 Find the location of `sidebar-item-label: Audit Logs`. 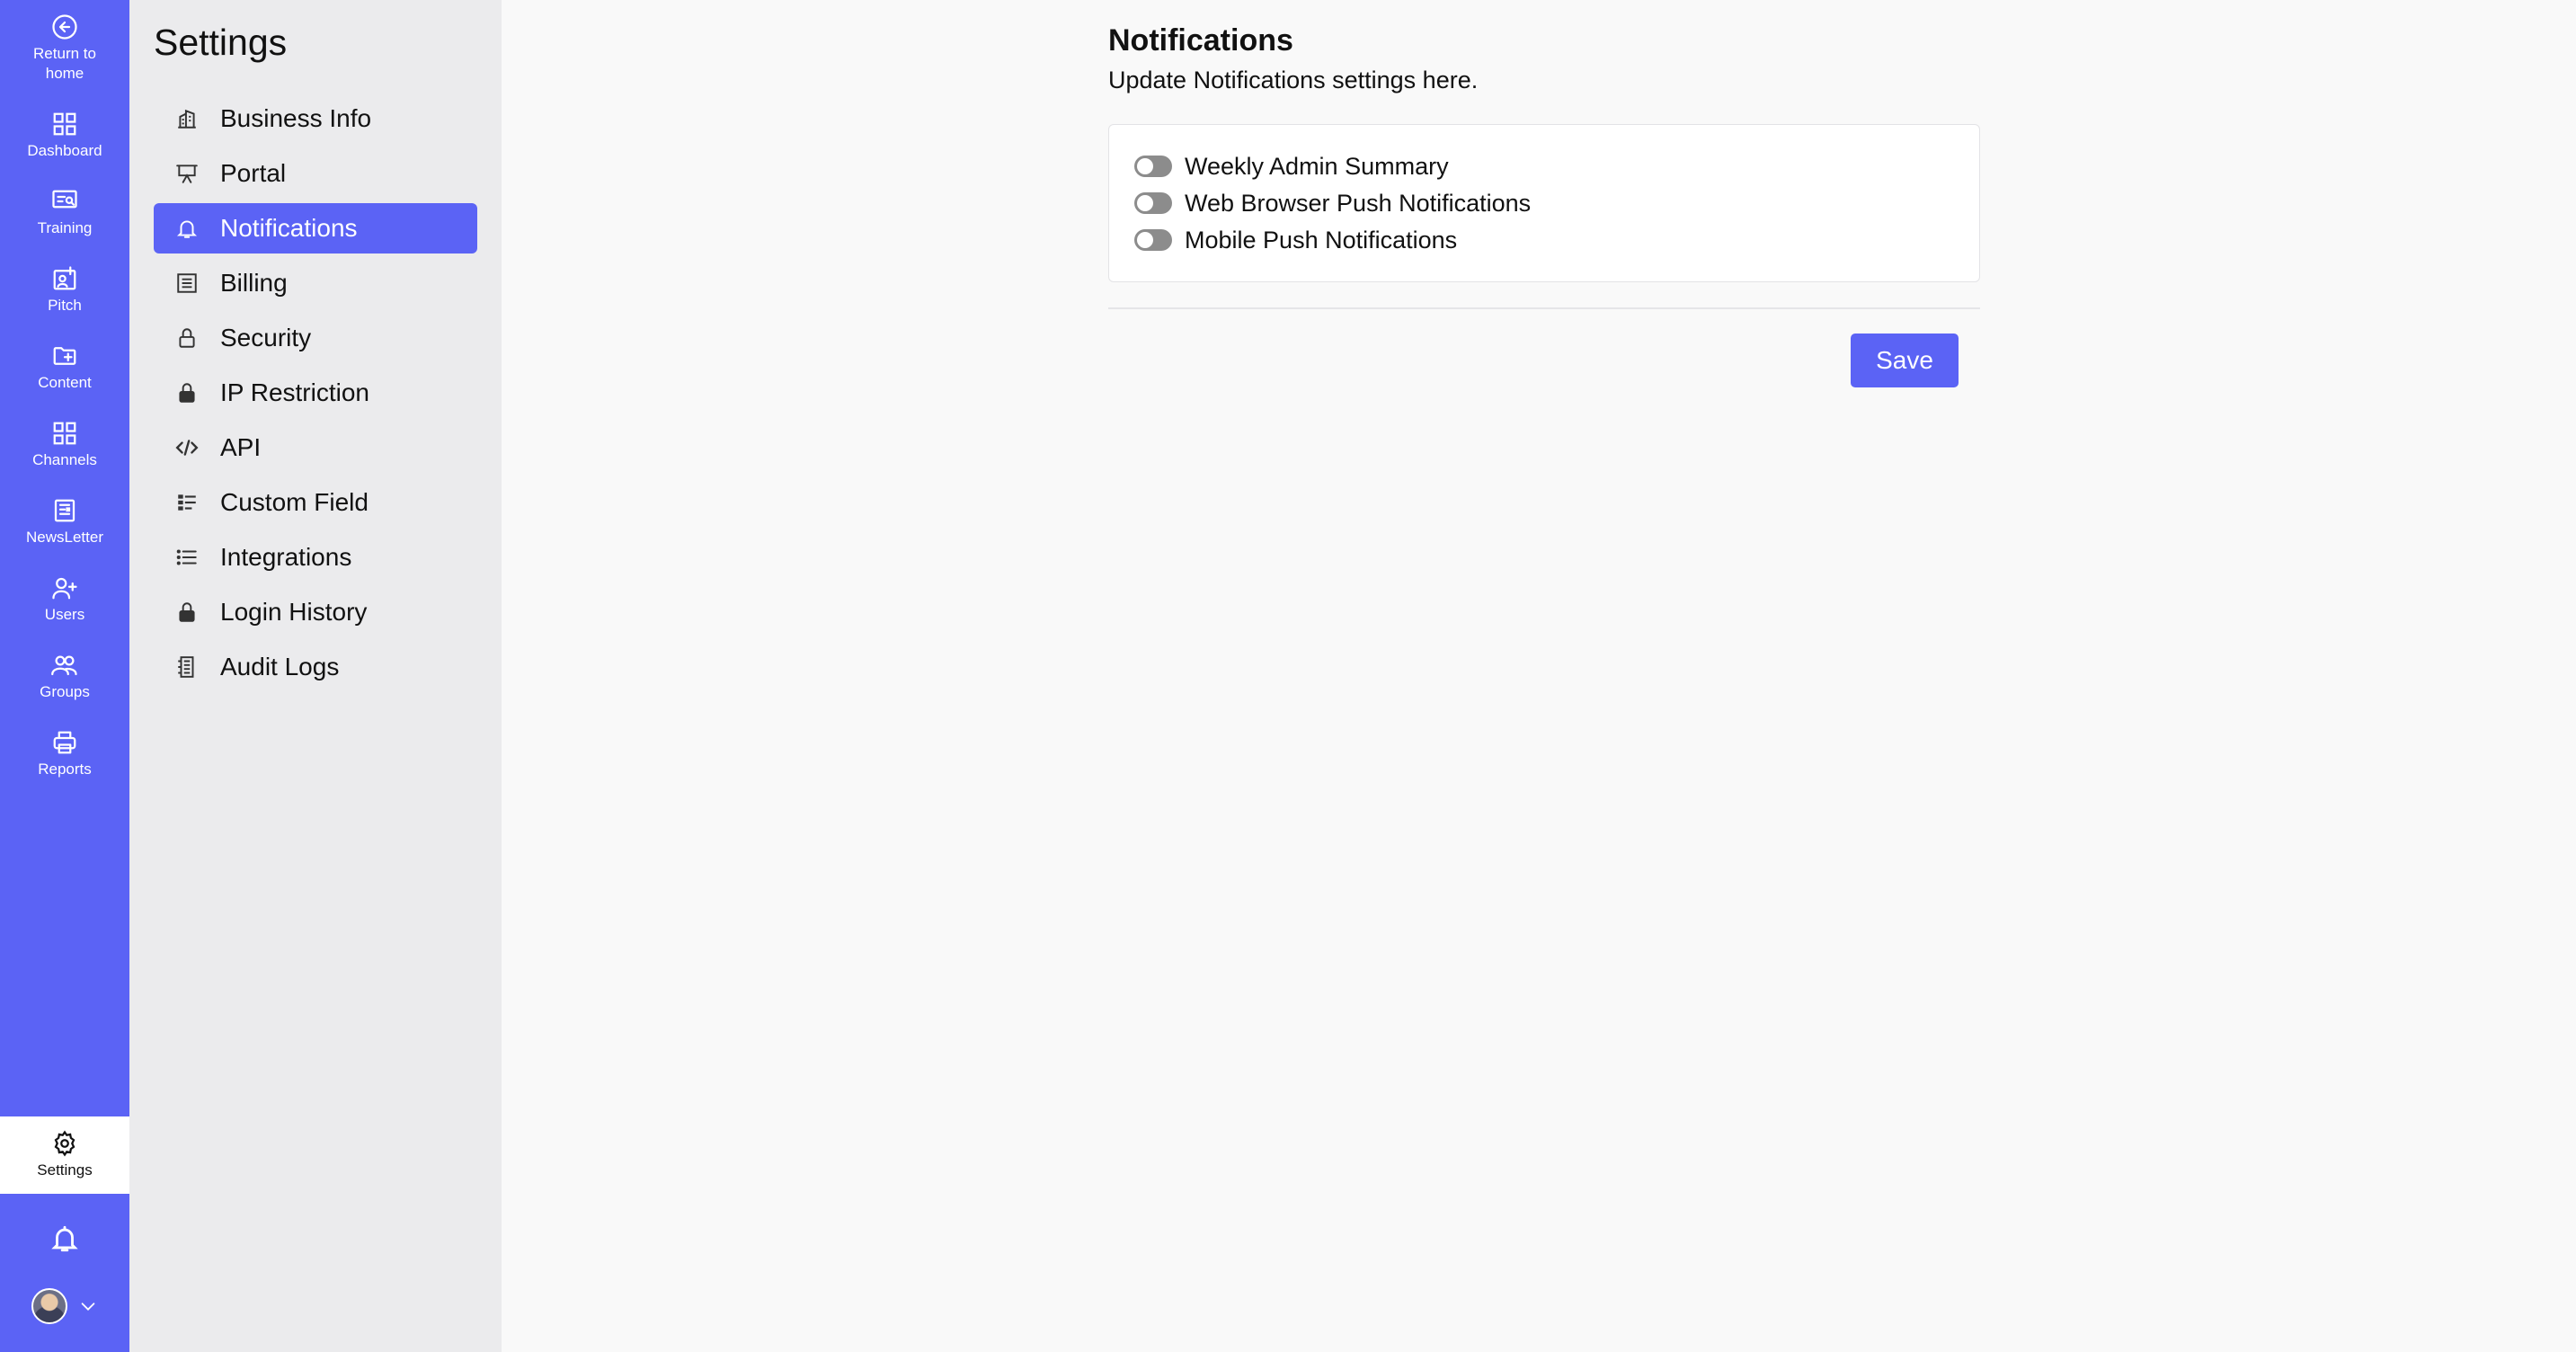

sidebar-item-label: Audit Logs is located at coordinates (280, 666).